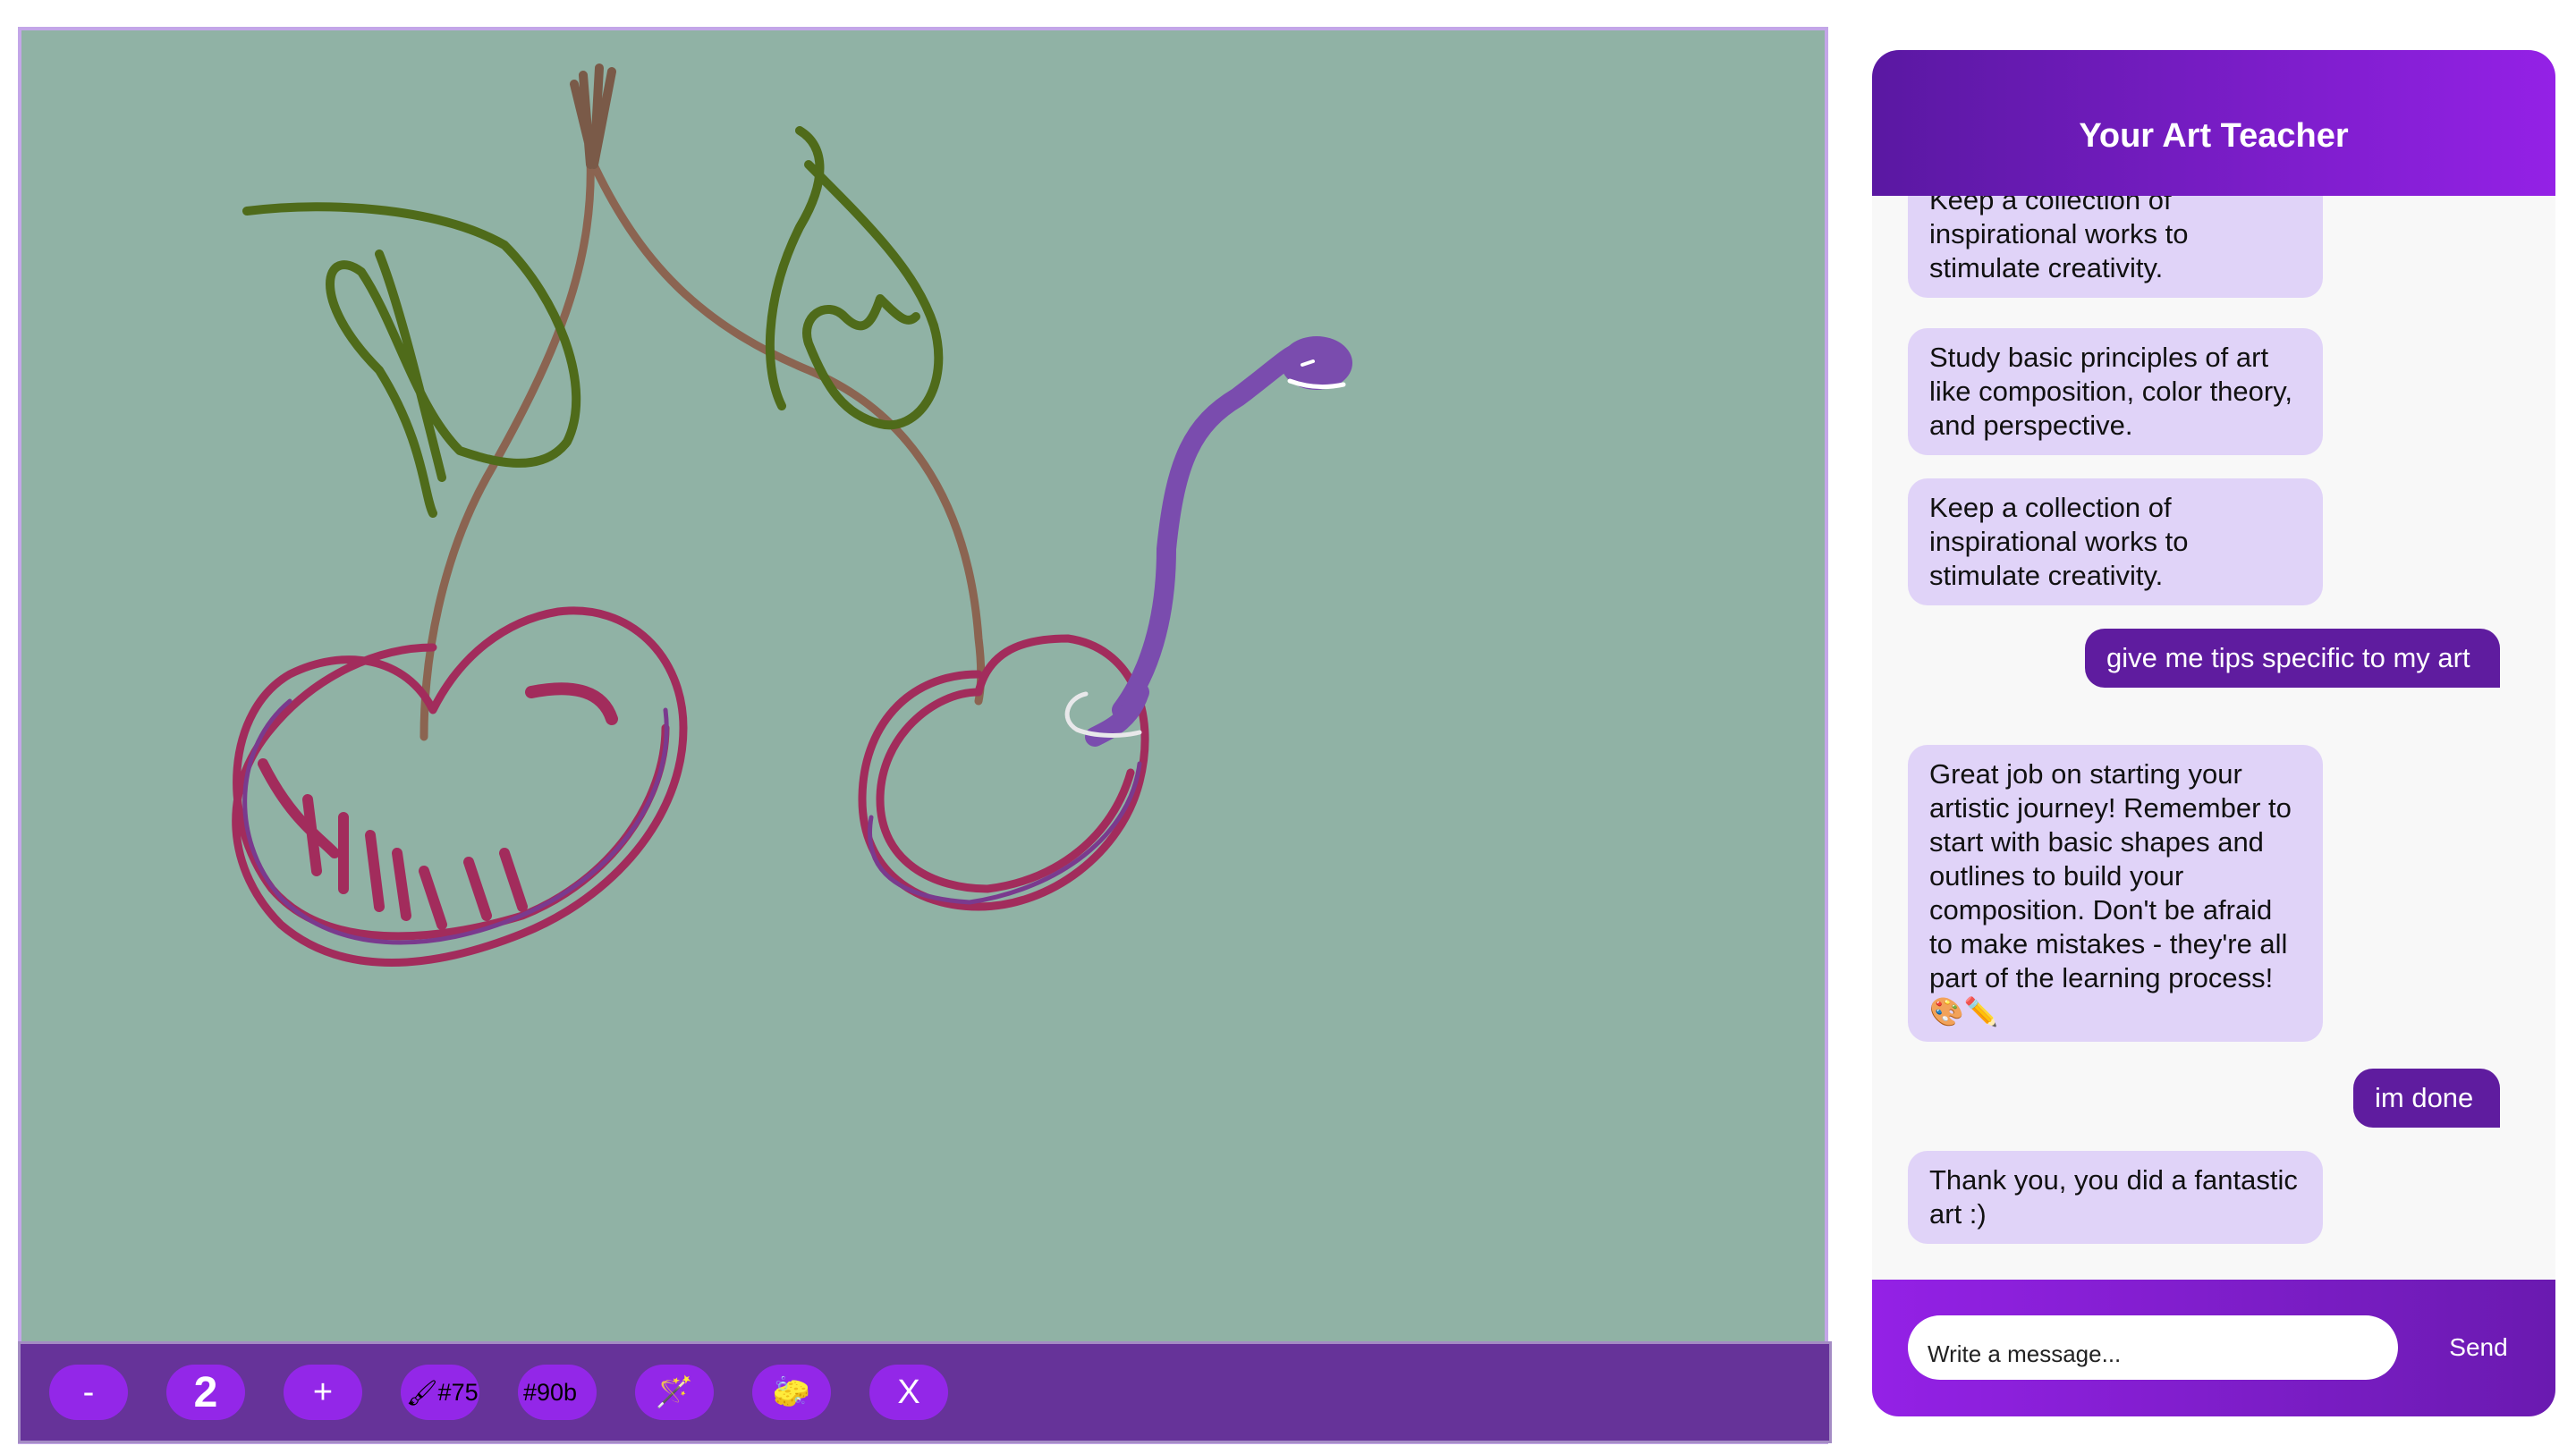 This screenshot has width=2576, height=1454. Describe the element at coordinates (2426, 1099) in the screenshot. I see `message-user: im done` at that location.